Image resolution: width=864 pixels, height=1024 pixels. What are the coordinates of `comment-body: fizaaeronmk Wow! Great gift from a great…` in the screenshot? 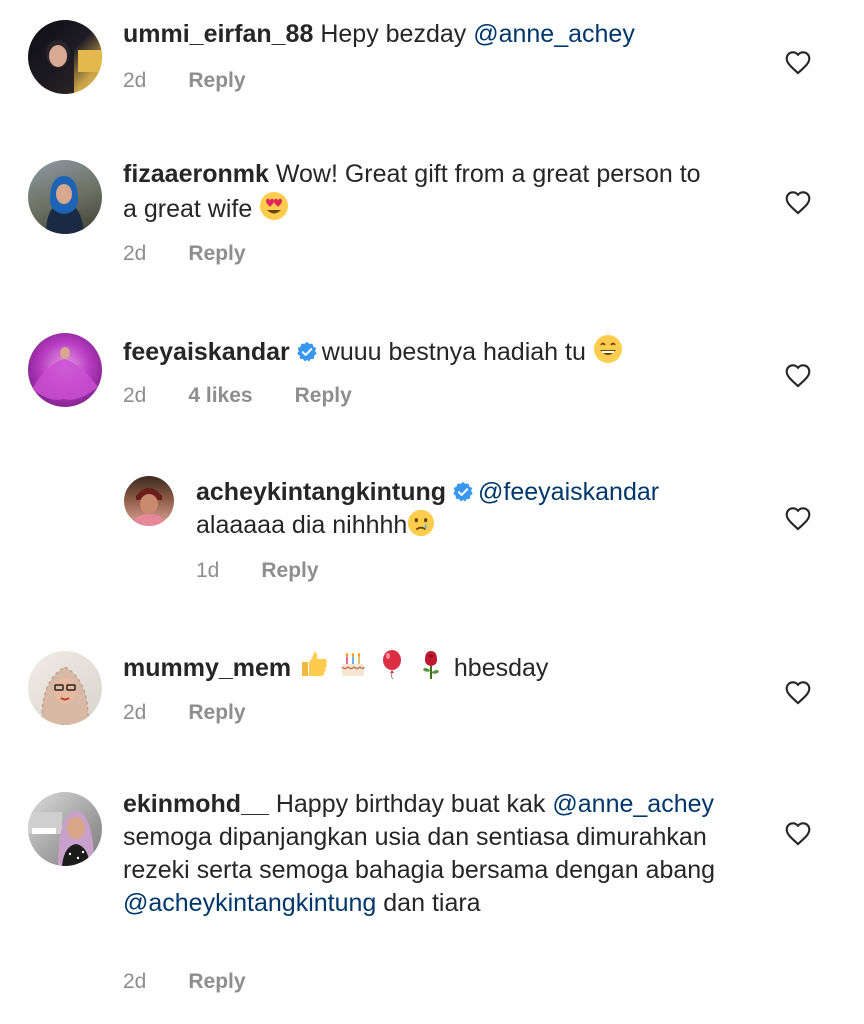 It's located at (413, 192).